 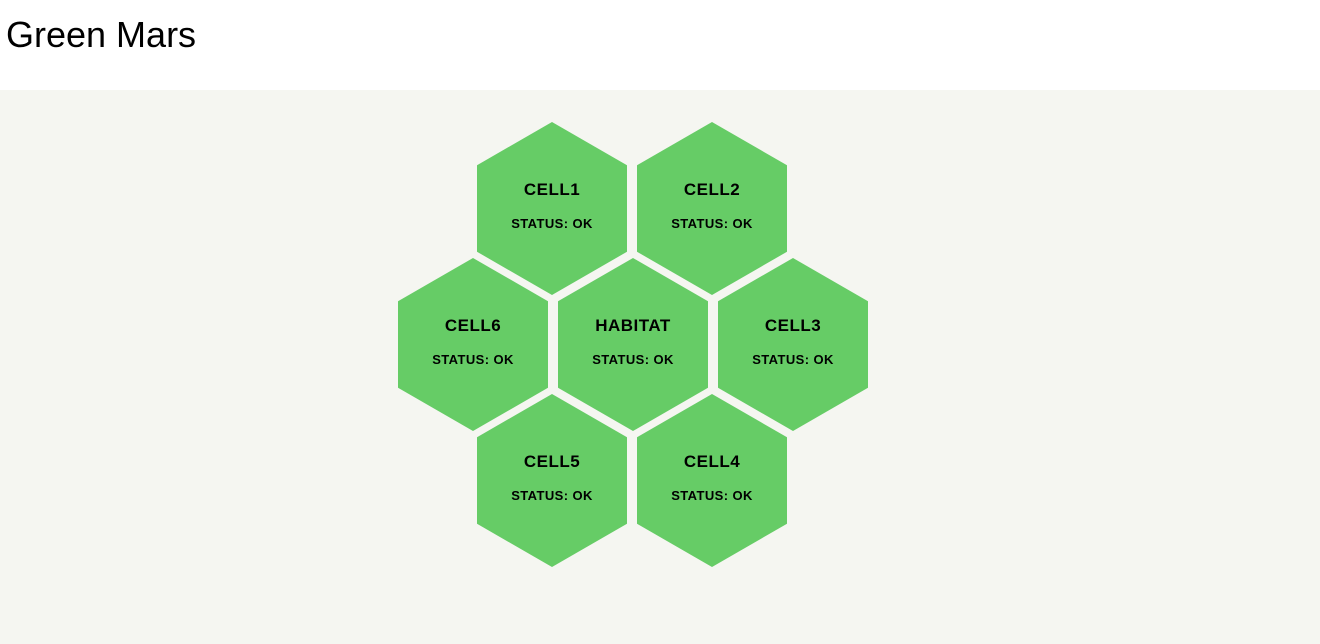 I want to click on cell-name: CELL5, so click(x=552, y=461).